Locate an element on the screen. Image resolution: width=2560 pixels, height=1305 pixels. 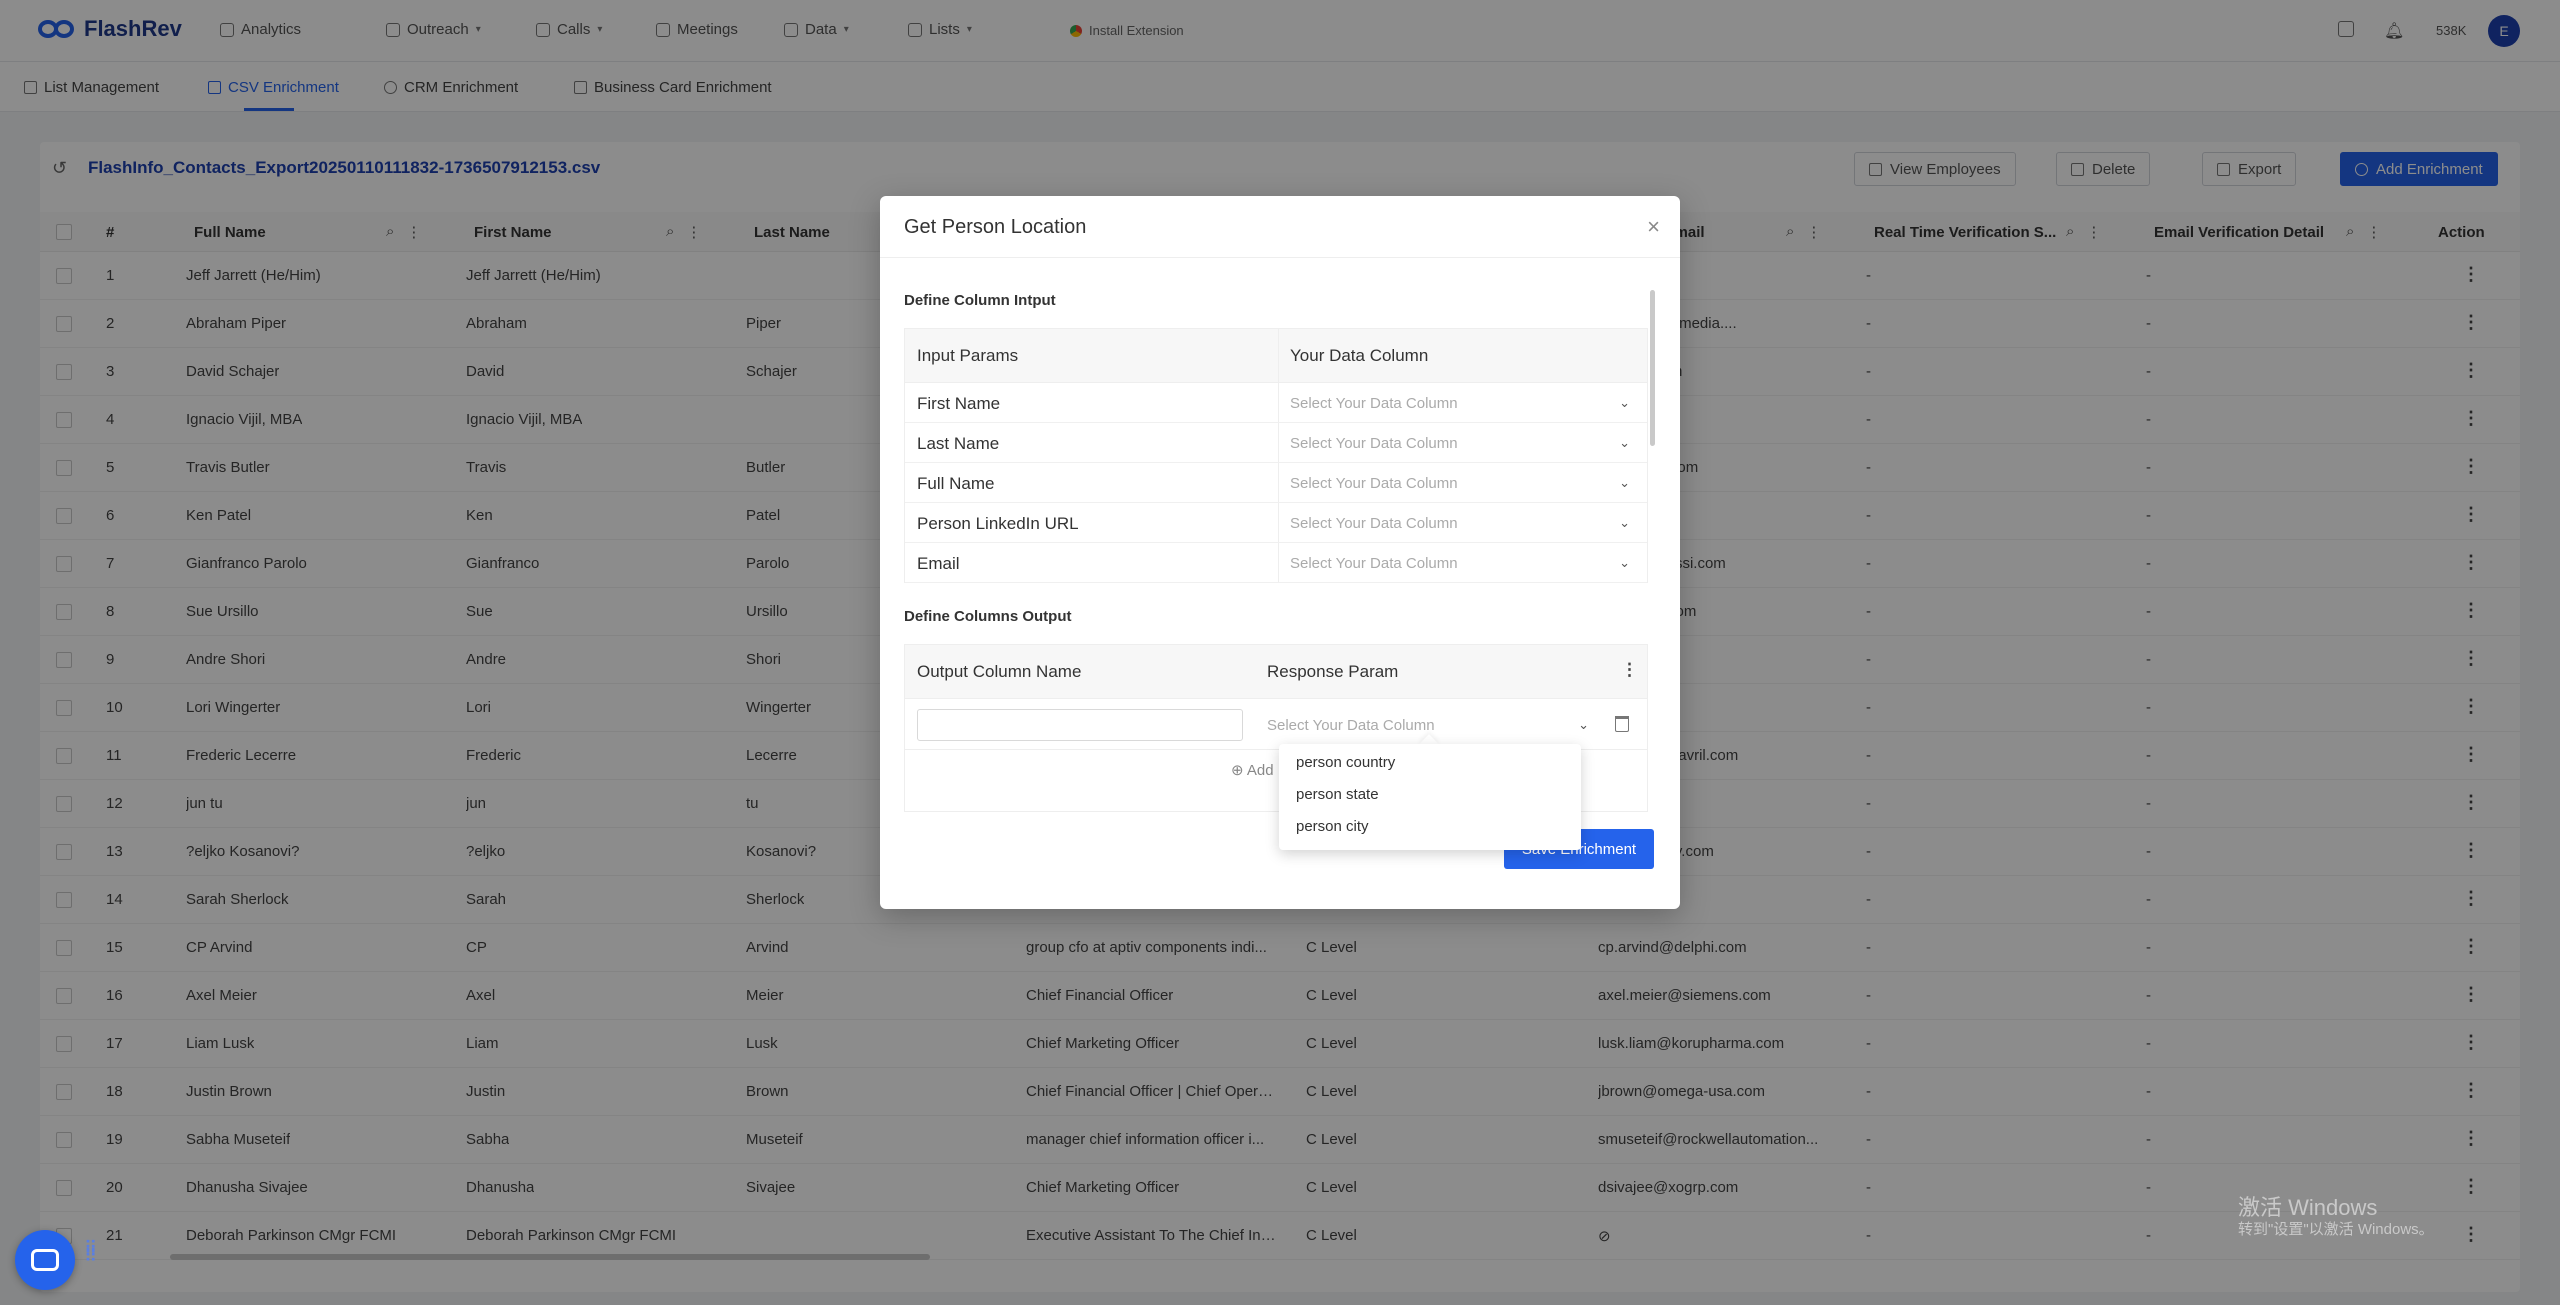
data-column-header: Your Data Column is located at coordinates (1359, 355).